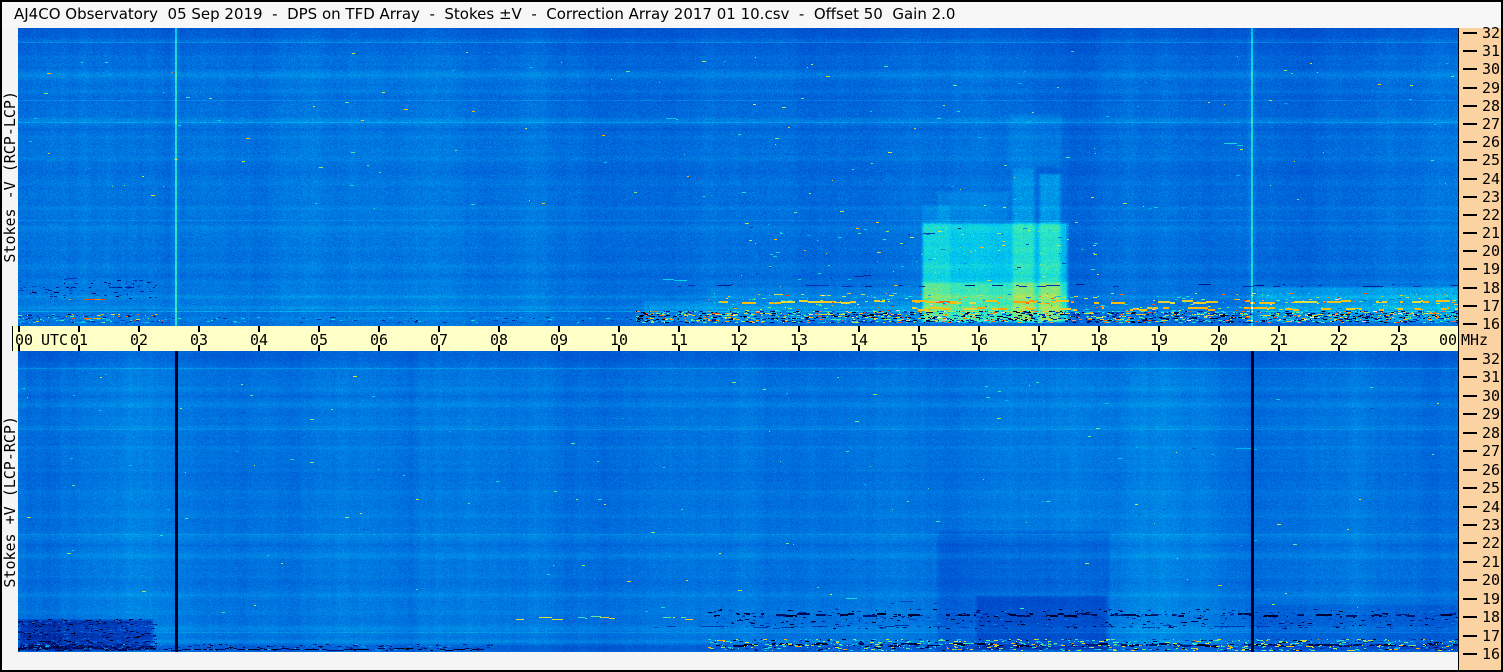 The width and height of the screenshot is (1503, 672). What do you see at coordinates (55, 340) in the screenshot?
I see `utc-unit-label: UTC` at bounding box center [55, 340].